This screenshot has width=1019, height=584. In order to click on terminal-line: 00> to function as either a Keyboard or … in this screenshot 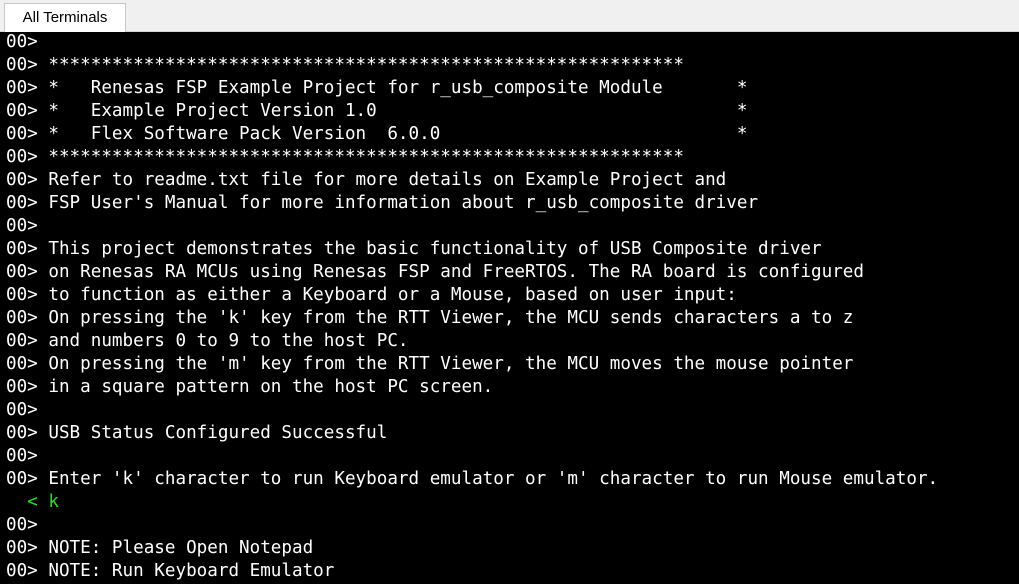, I will do `click(371, 295)`.